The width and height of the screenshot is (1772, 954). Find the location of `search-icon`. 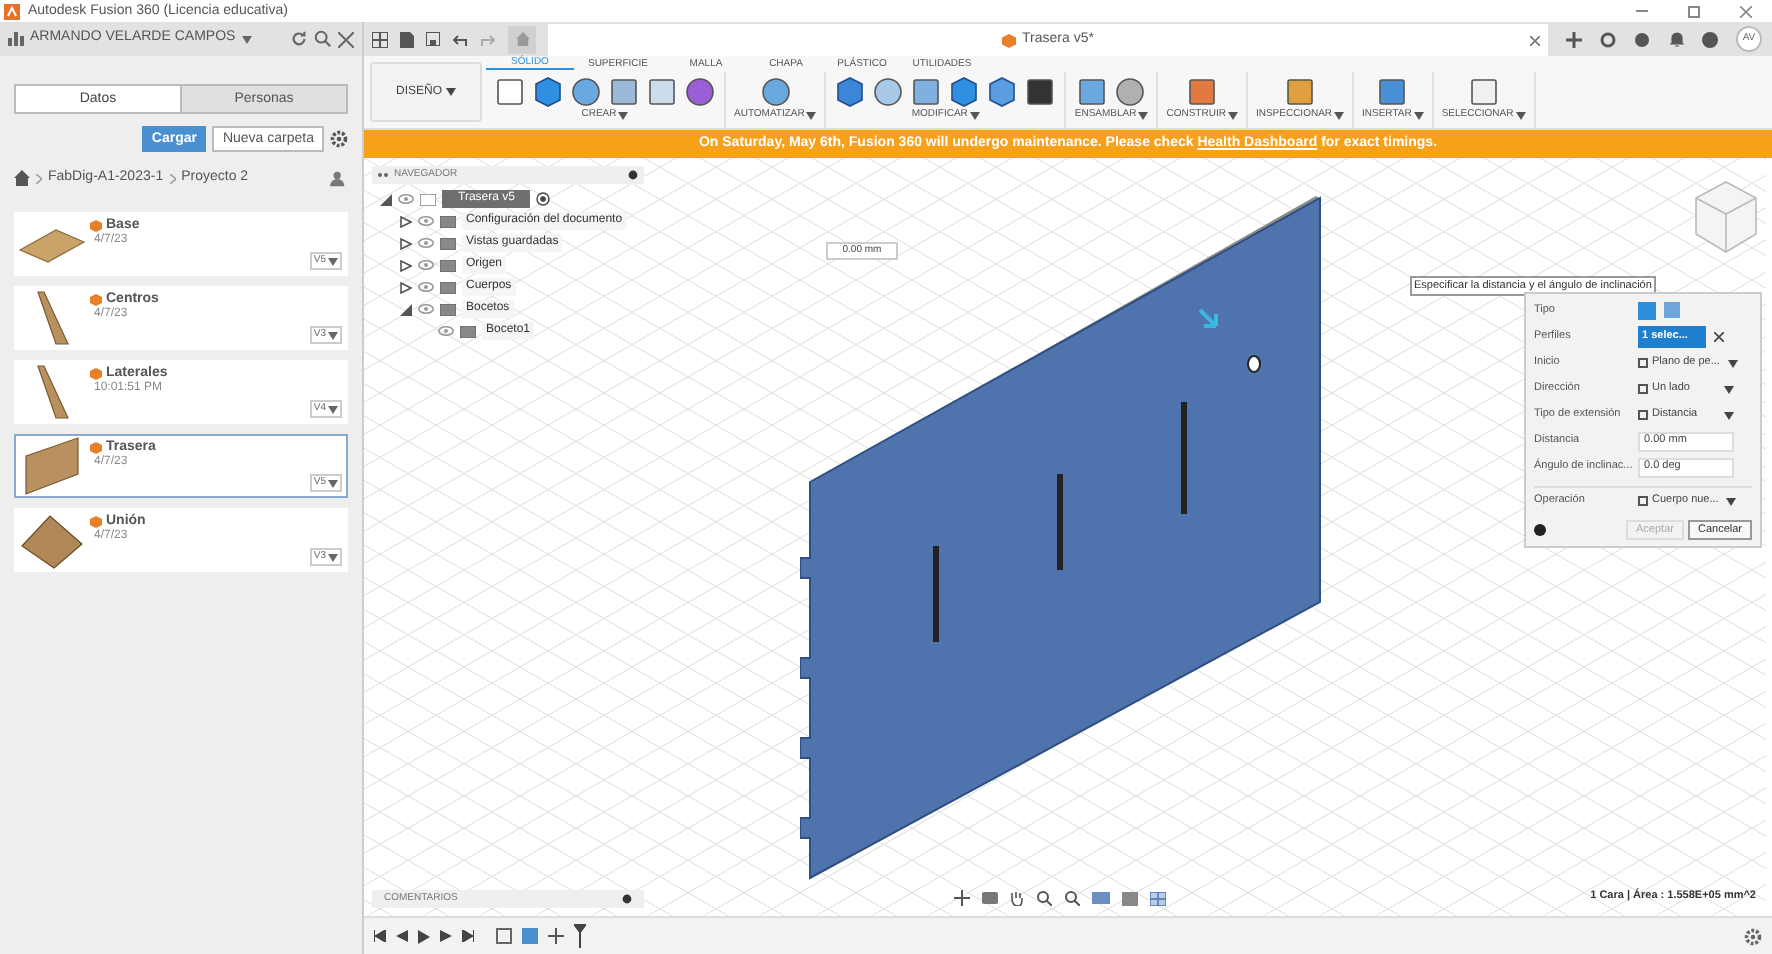

search-icon is located at coordinates (323, 39).